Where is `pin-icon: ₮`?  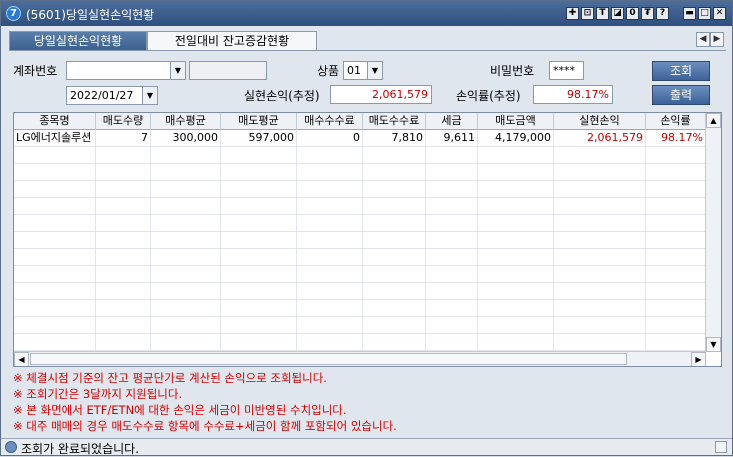 pin-icon: ₮ is located at coordinates (647, 13).